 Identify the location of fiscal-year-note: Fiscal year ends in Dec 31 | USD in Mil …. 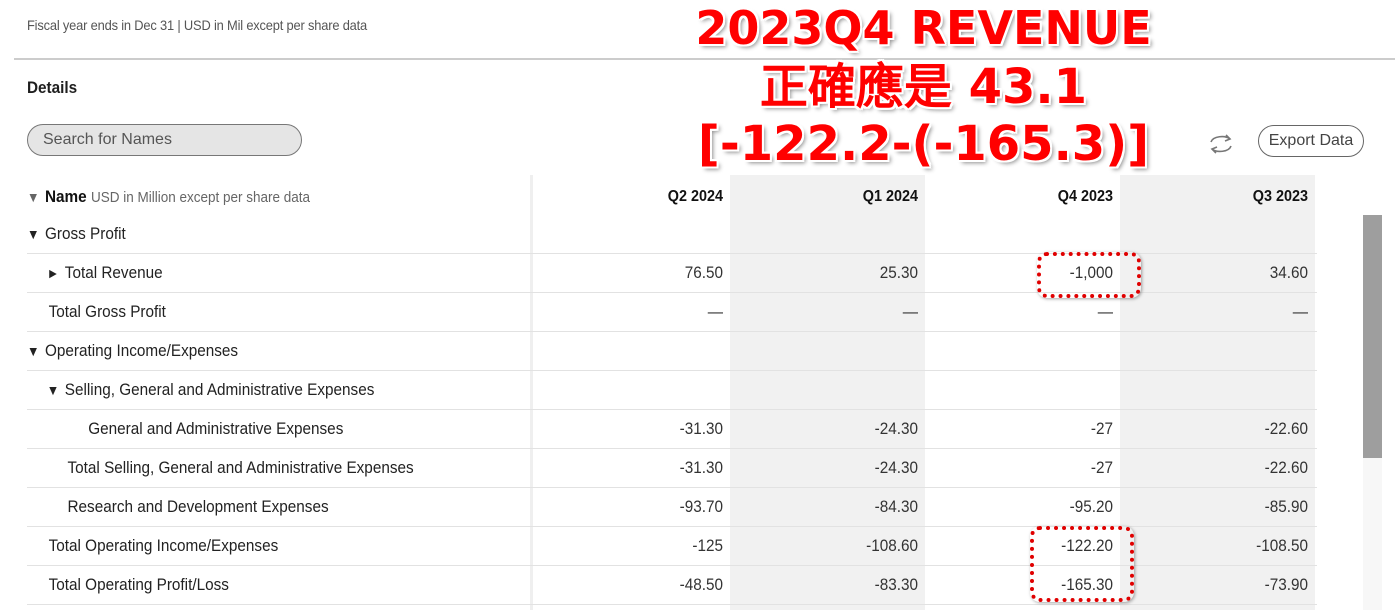
(197, 25).